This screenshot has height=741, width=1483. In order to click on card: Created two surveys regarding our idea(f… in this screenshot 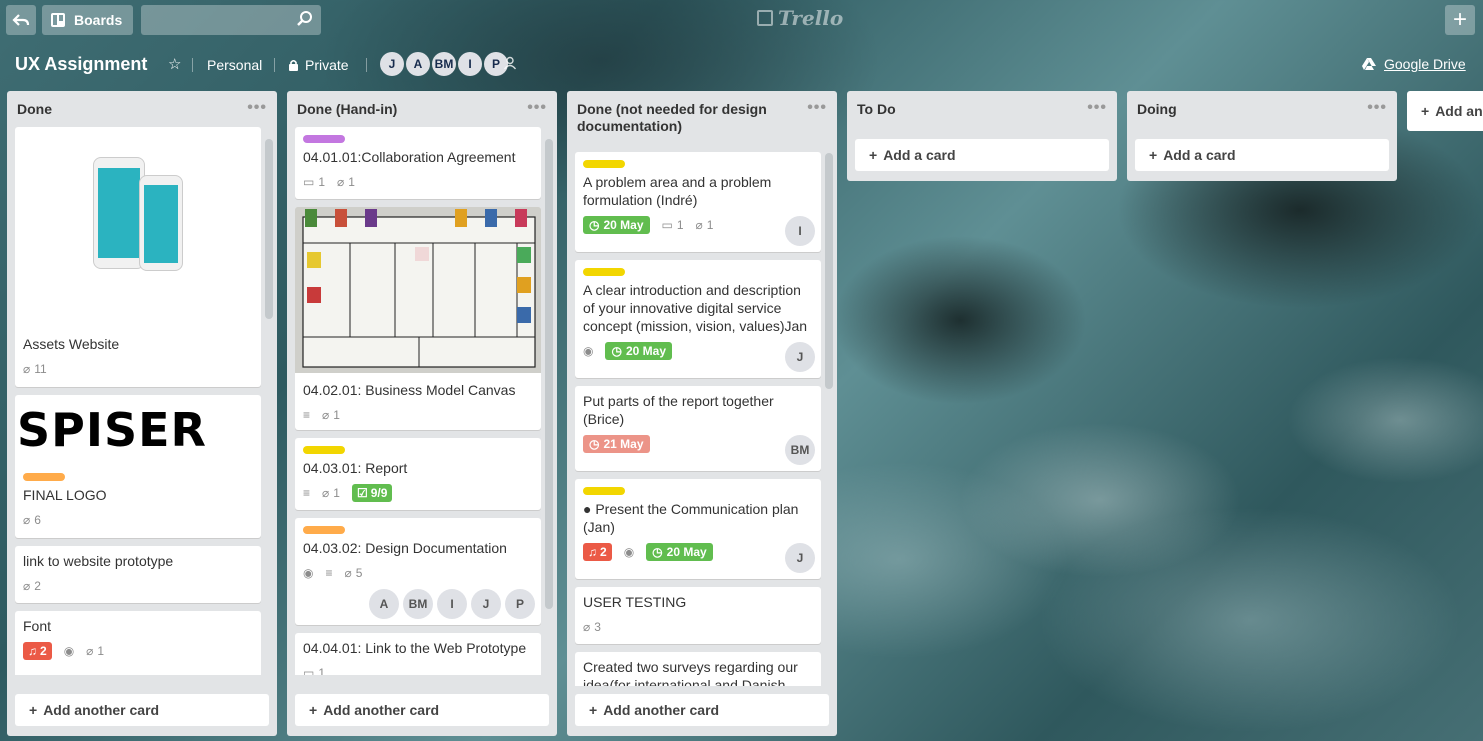, I will do `click(698, 669)`.